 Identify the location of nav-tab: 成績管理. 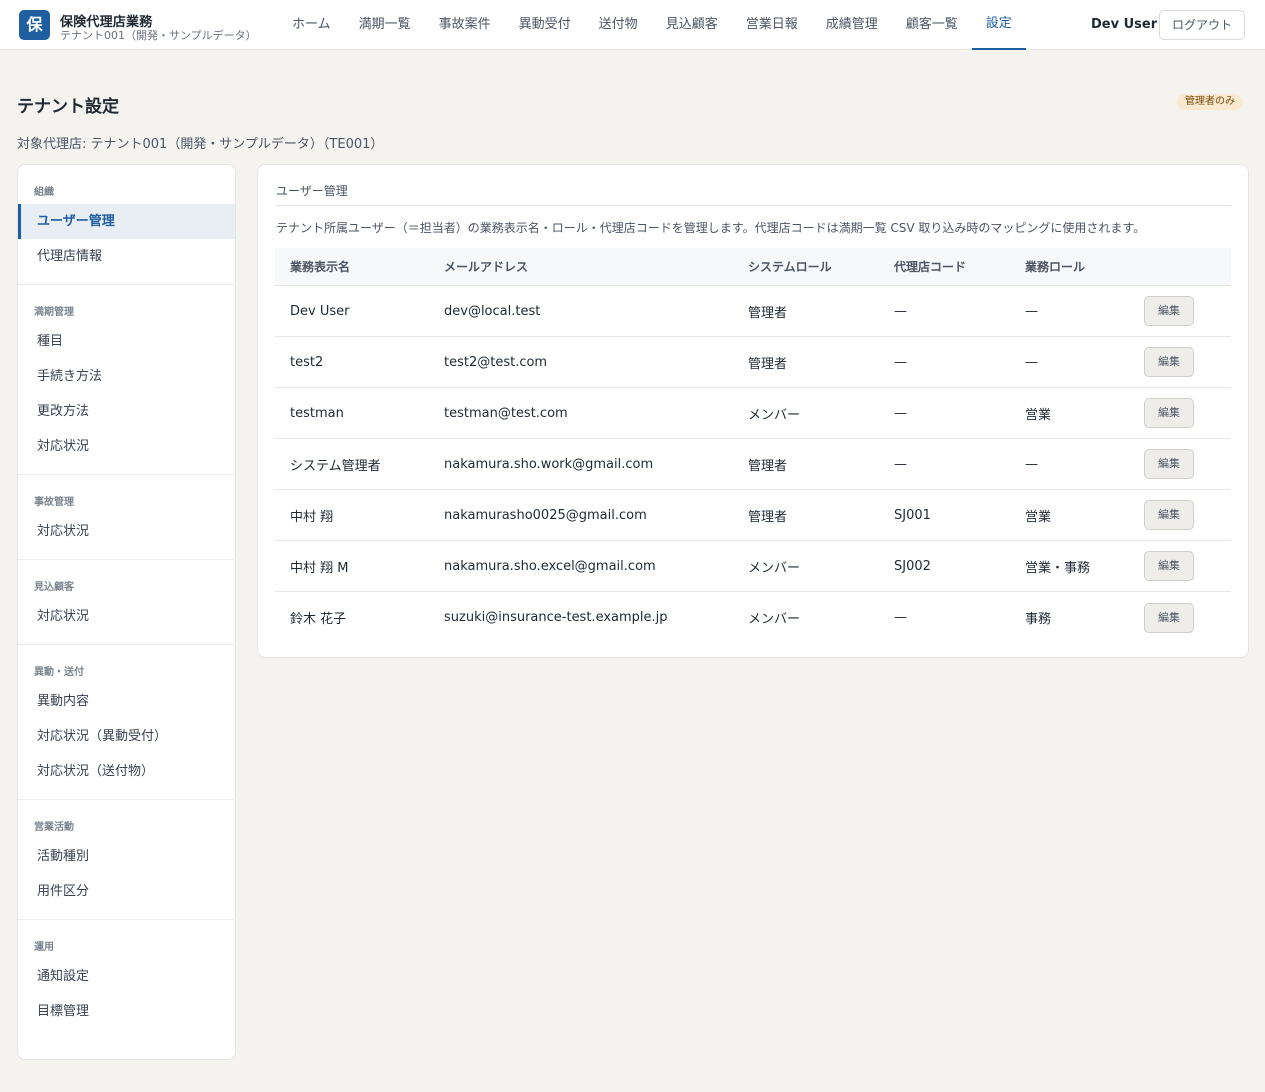
(852, 25).